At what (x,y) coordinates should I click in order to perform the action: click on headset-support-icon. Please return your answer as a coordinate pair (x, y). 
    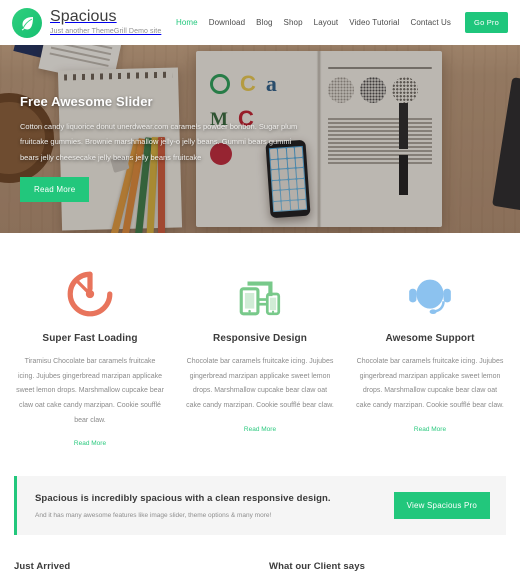
    Looking at the image, I should click on (430, 294).